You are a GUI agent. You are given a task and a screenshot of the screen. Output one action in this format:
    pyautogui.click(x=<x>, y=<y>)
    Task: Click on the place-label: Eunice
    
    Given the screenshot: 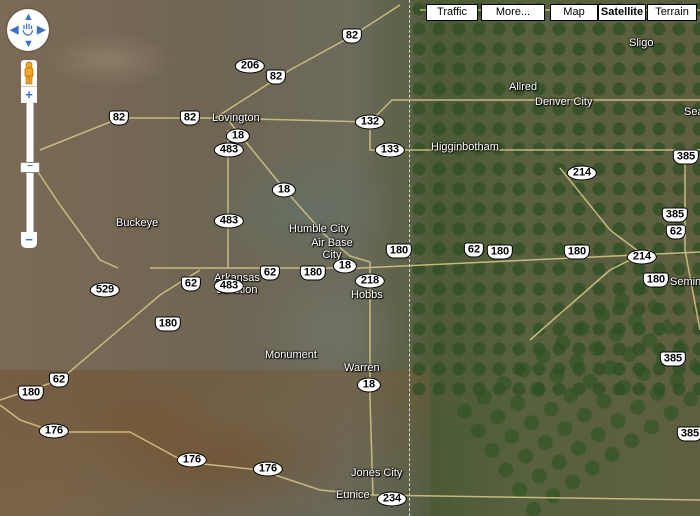 What is the action you would take?
    pyautogui.click(x=353, y=495)
    